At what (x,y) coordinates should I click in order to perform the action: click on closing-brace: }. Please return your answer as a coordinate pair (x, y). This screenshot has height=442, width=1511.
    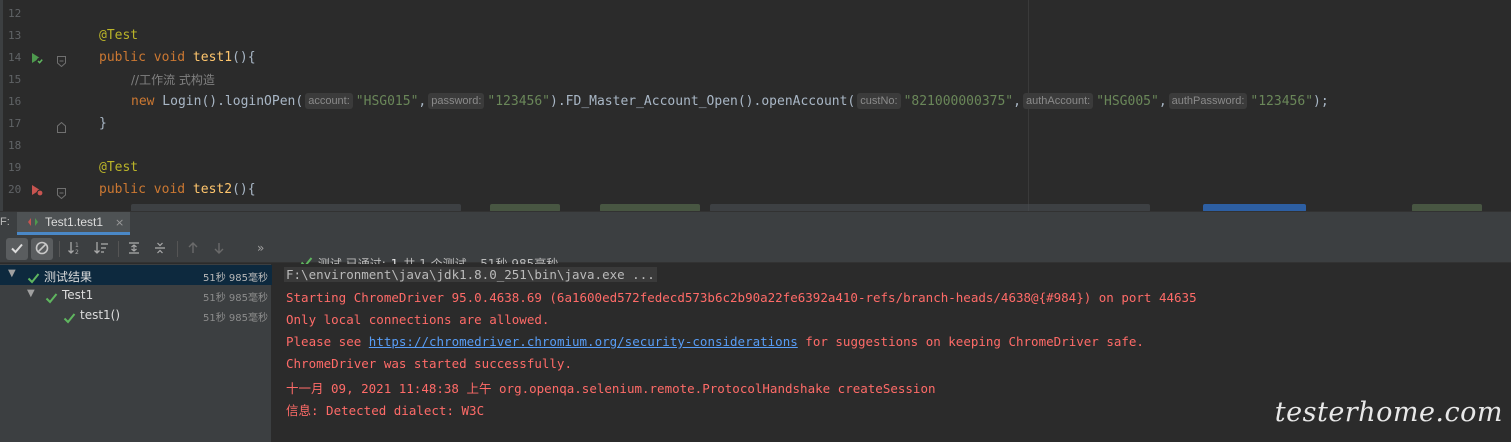
    Looking at the image, I should click on (103, 123).